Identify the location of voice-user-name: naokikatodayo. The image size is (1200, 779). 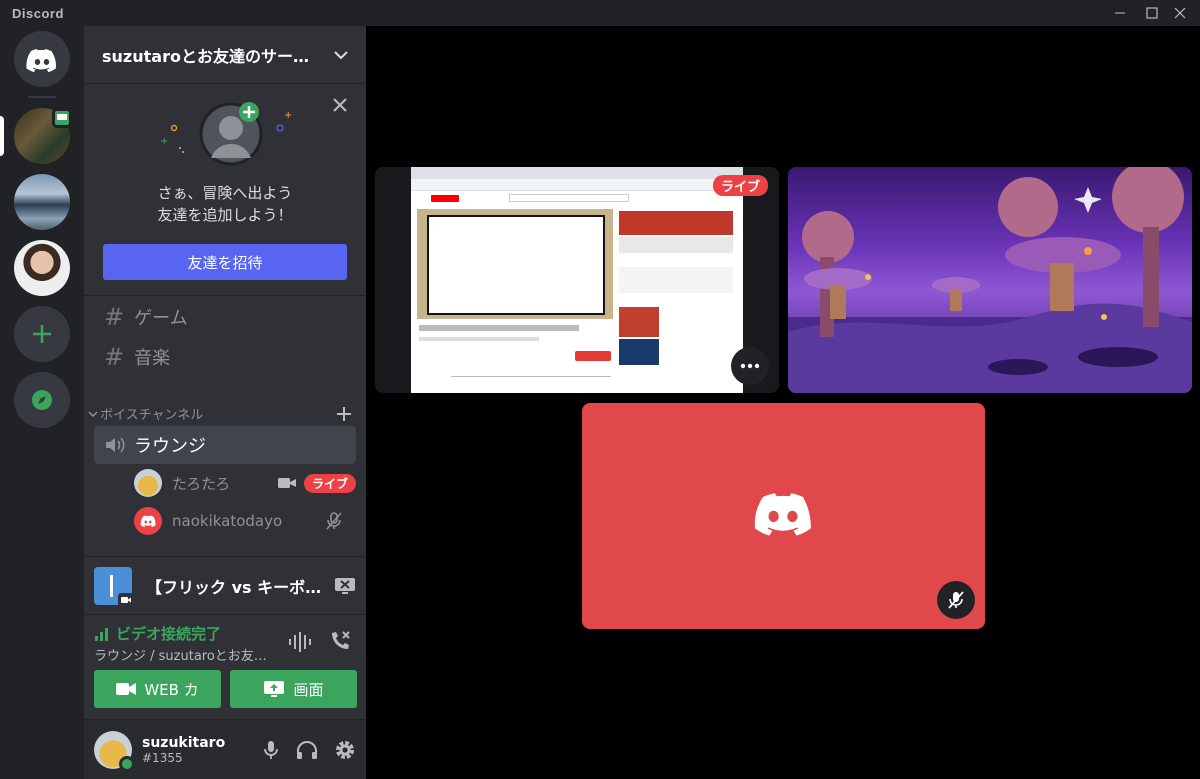
(227, 521).